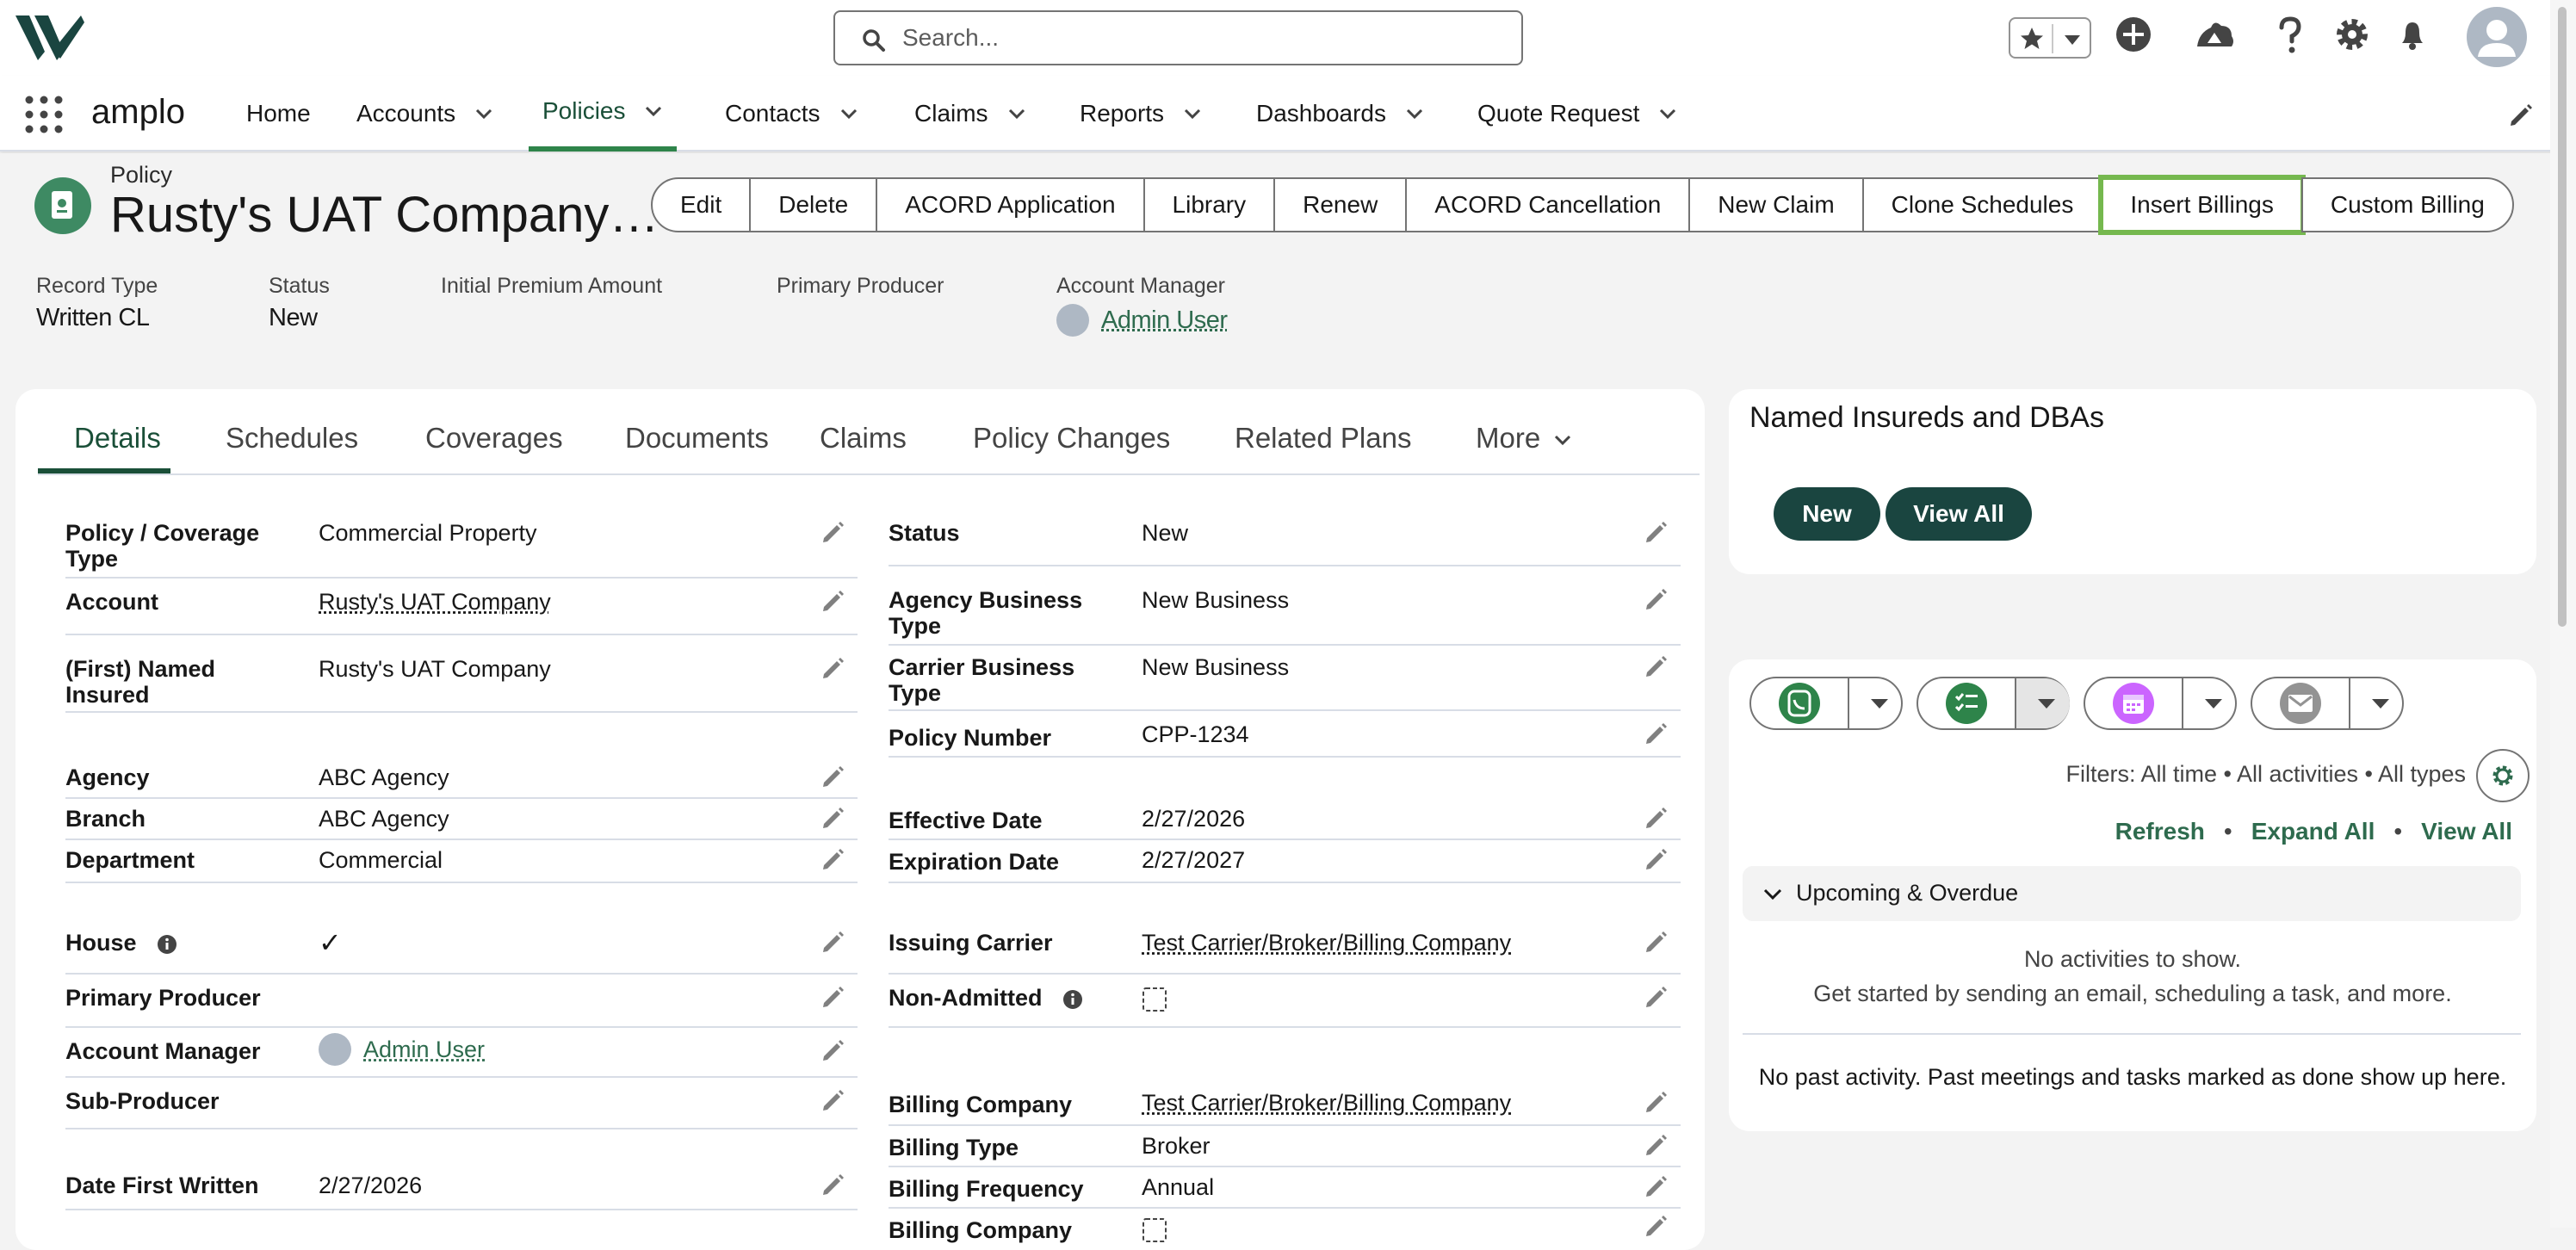 This screenshot has height=1250, width=2576. What do you see at coordinates (697, 438) in the screenshot?
I see `tab-documents: Documents` at bounding box center [697, 438].